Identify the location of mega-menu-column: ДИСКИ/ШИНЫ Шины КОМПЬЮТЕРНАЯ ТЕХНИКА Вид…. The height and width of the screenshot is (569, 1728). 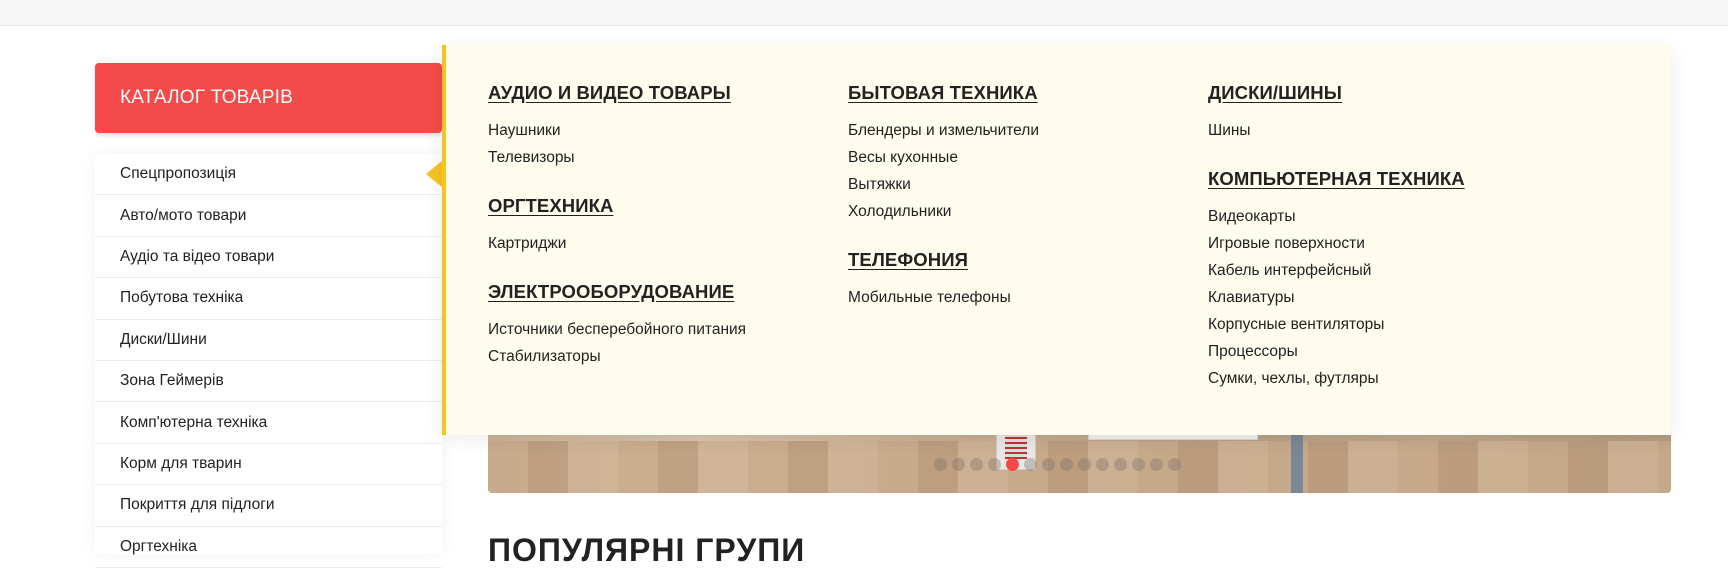
(1336, 218).